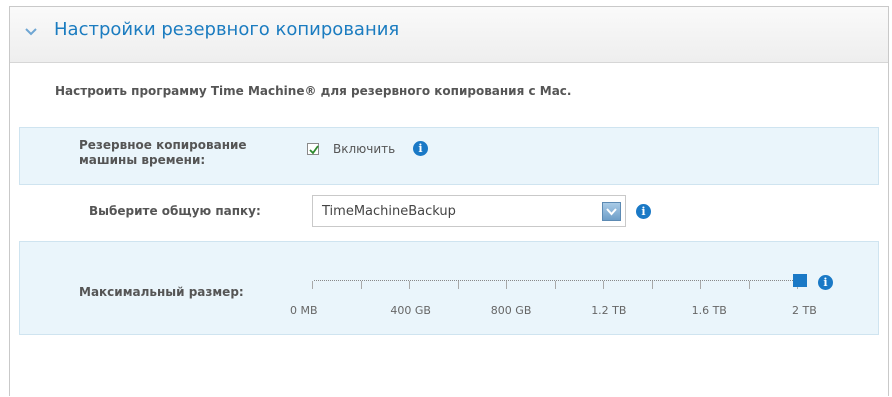 The height and width of the screenshot is (397, 892). I want to click on share-label: Выберите общую папку:, so click(175, 211).